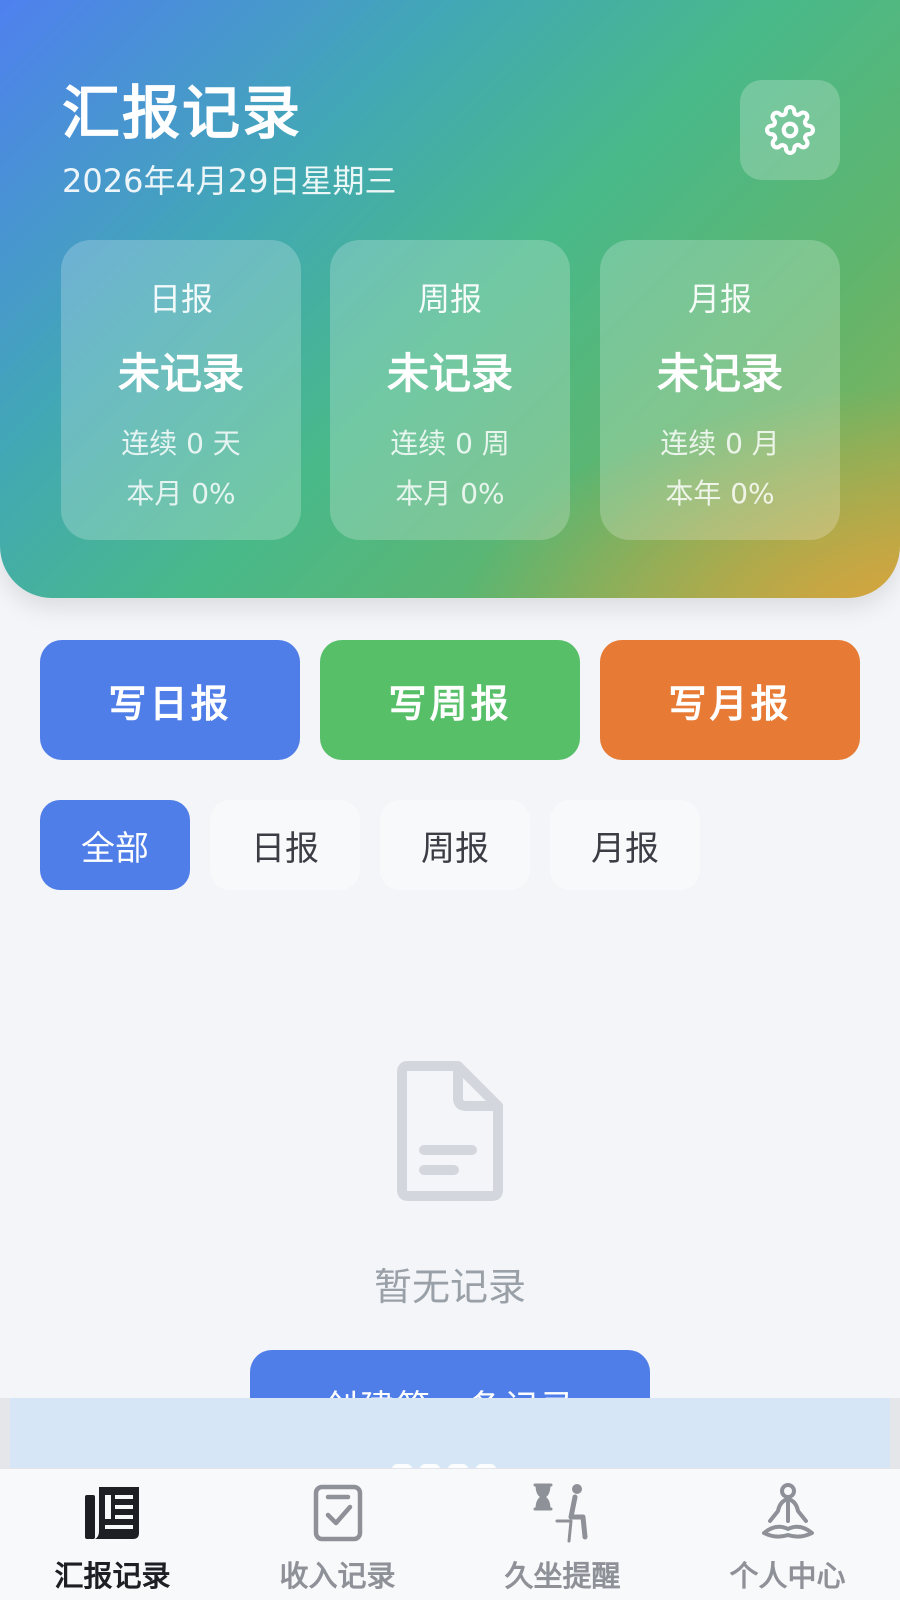 The height and width of the screenshot is (1600, 900). I want to click on gear-icon, so click(790, 130).